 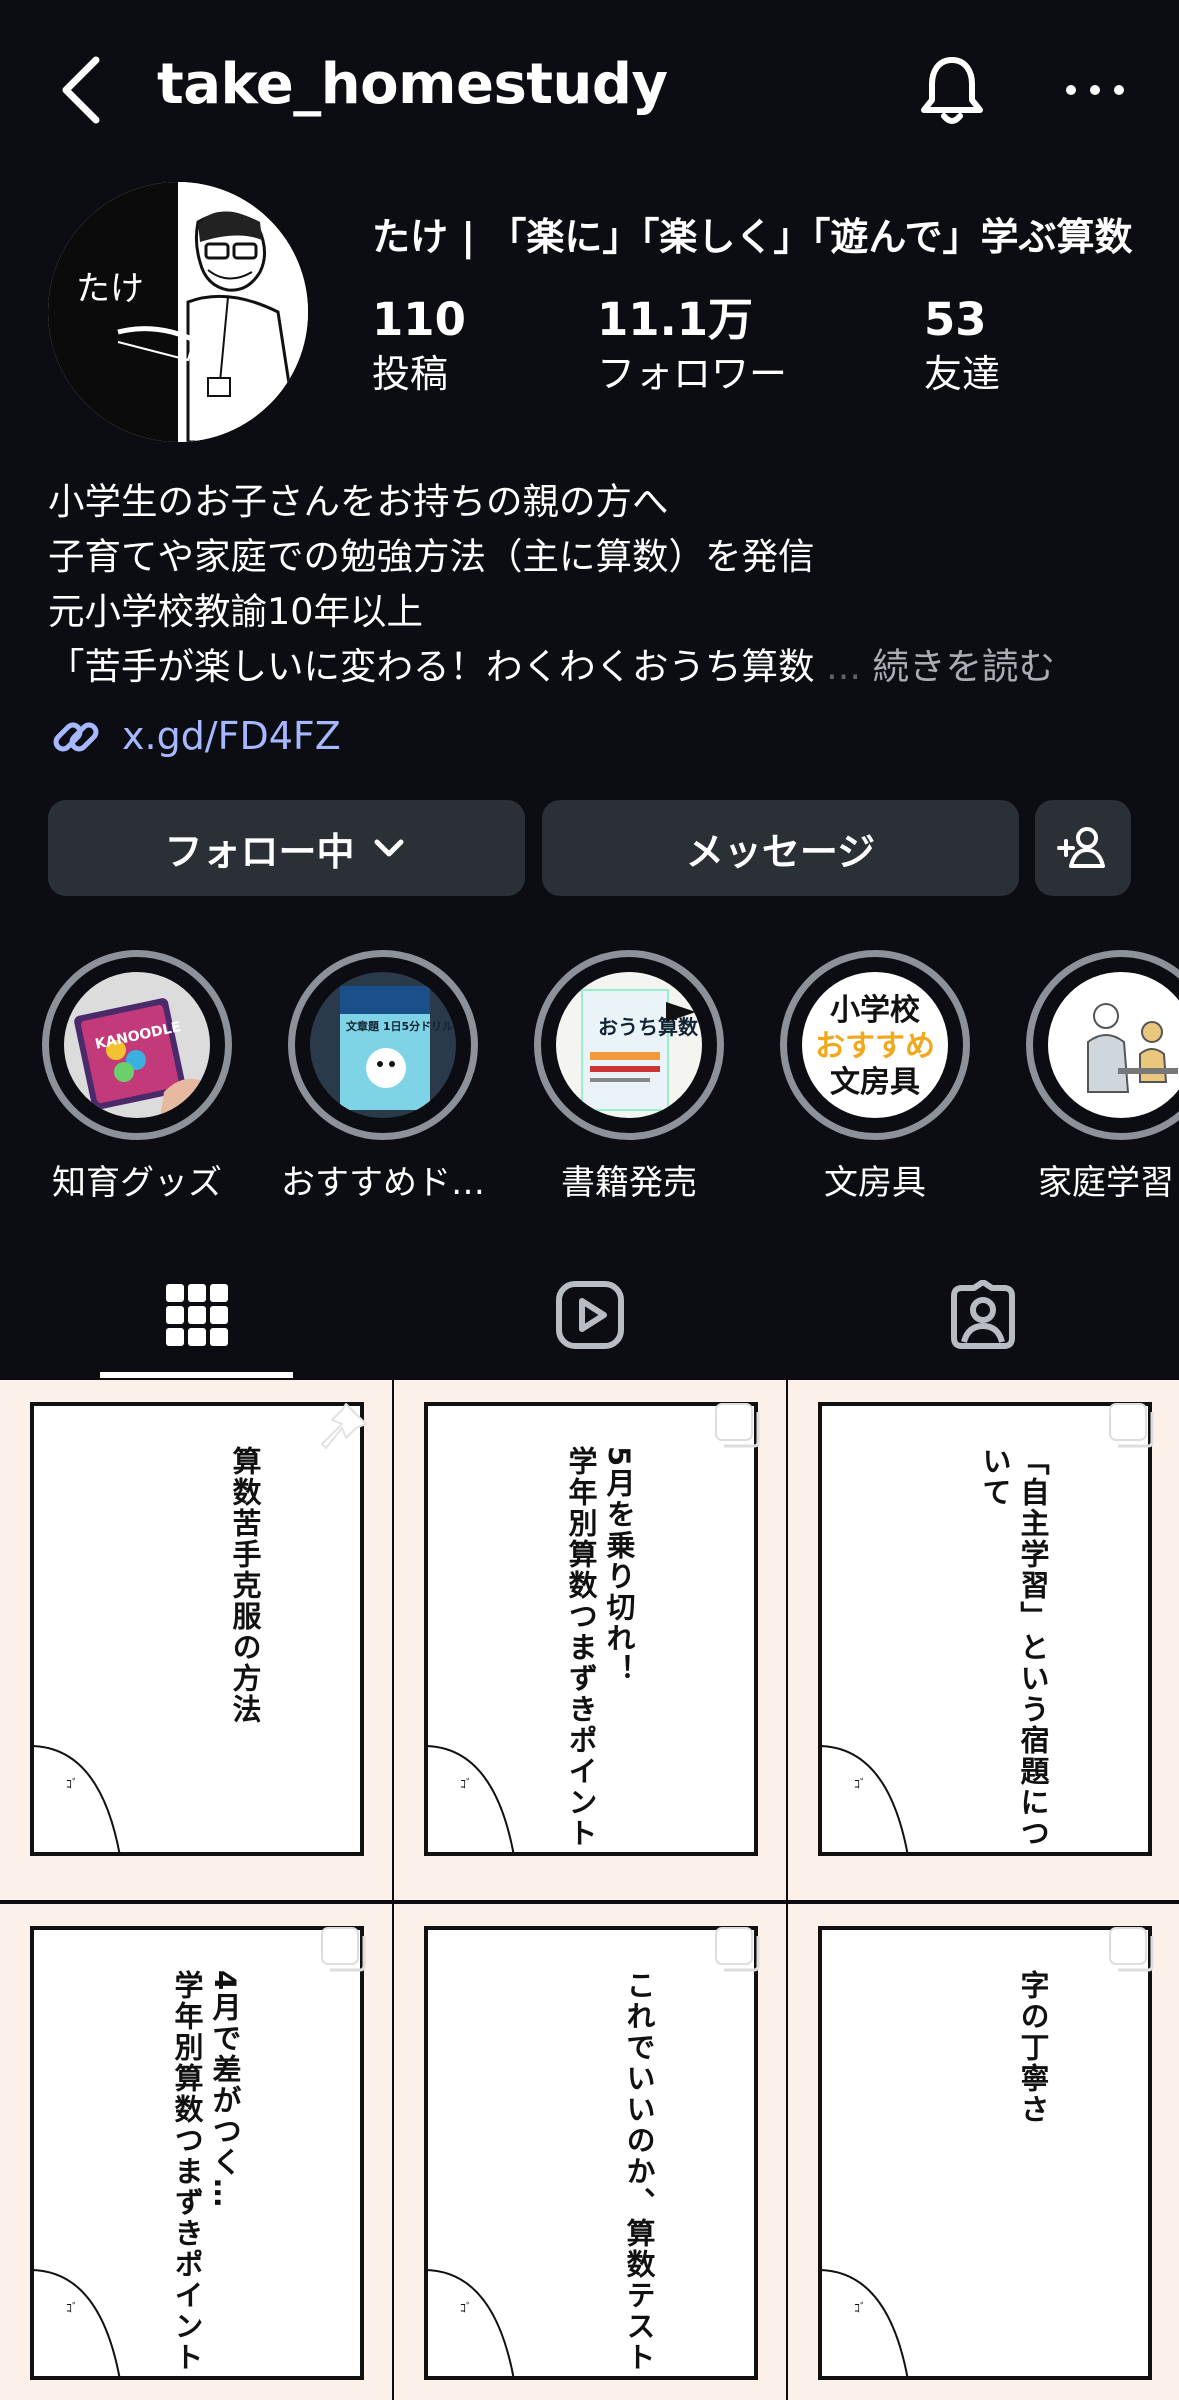 I want to click on highlight-cover: 文章題 1日5分ドリル, so click(x=383, y=1045).